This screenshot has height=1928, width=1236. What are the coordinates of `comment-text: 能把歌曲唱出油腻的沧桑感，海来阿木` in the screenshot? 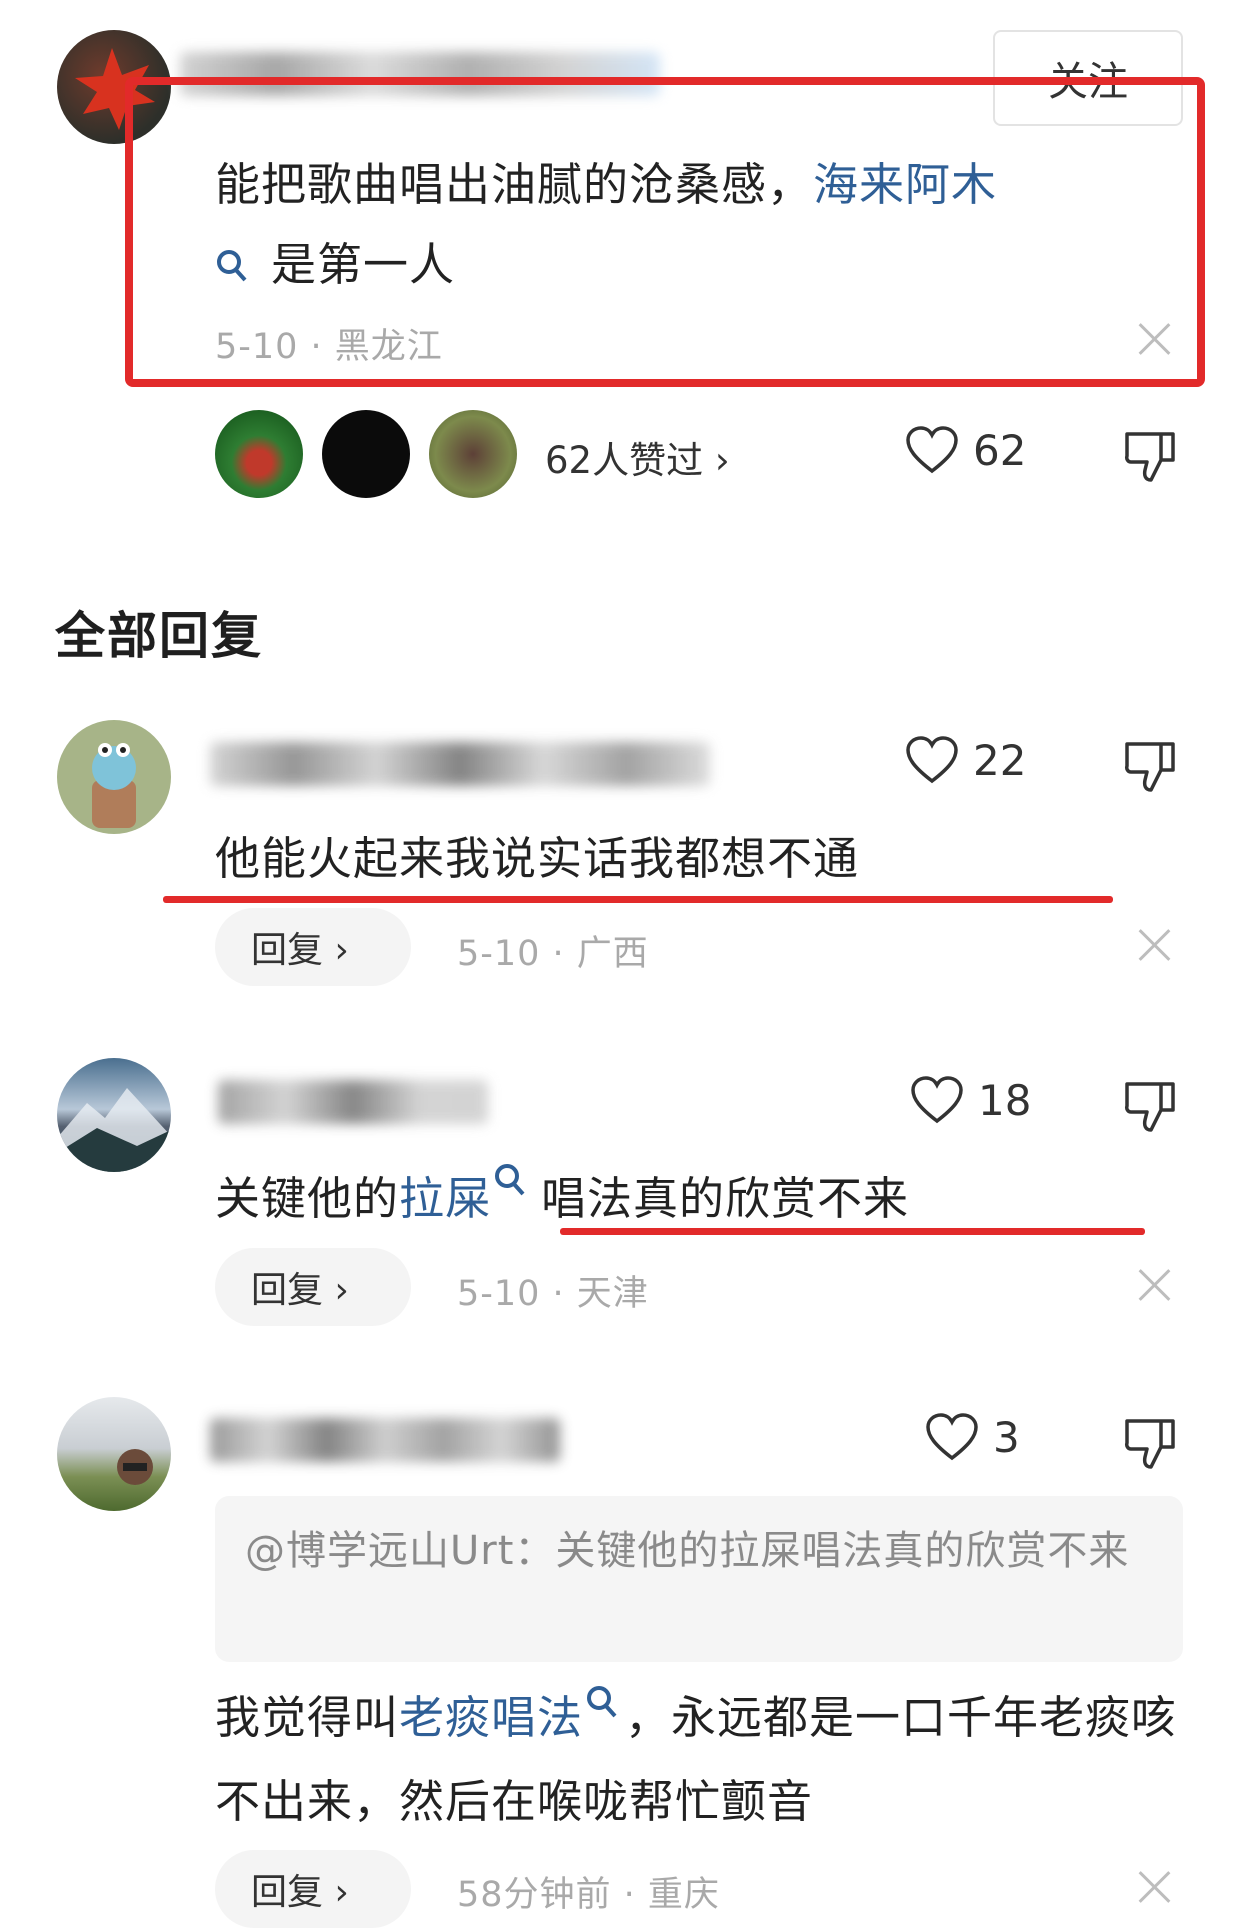 It's located at (606, 184).